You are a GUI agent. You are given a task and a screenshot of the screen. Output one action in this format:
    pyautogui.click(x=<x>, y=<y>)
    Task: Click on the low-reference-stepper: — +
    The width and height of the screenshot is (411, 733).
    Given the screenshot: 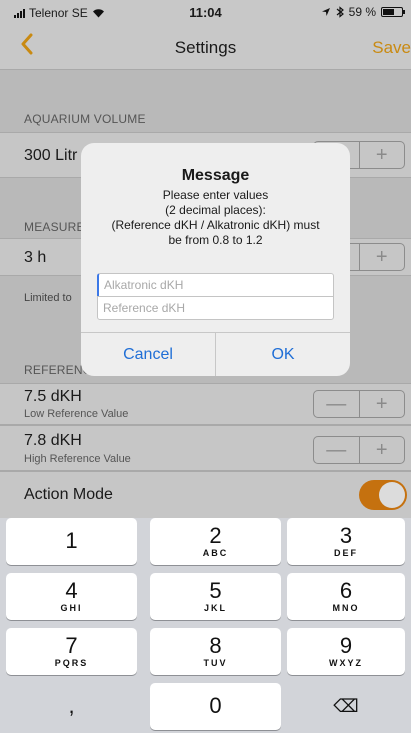 What is the action you would take?
    pyautogui.click(x=359, y=404)
    